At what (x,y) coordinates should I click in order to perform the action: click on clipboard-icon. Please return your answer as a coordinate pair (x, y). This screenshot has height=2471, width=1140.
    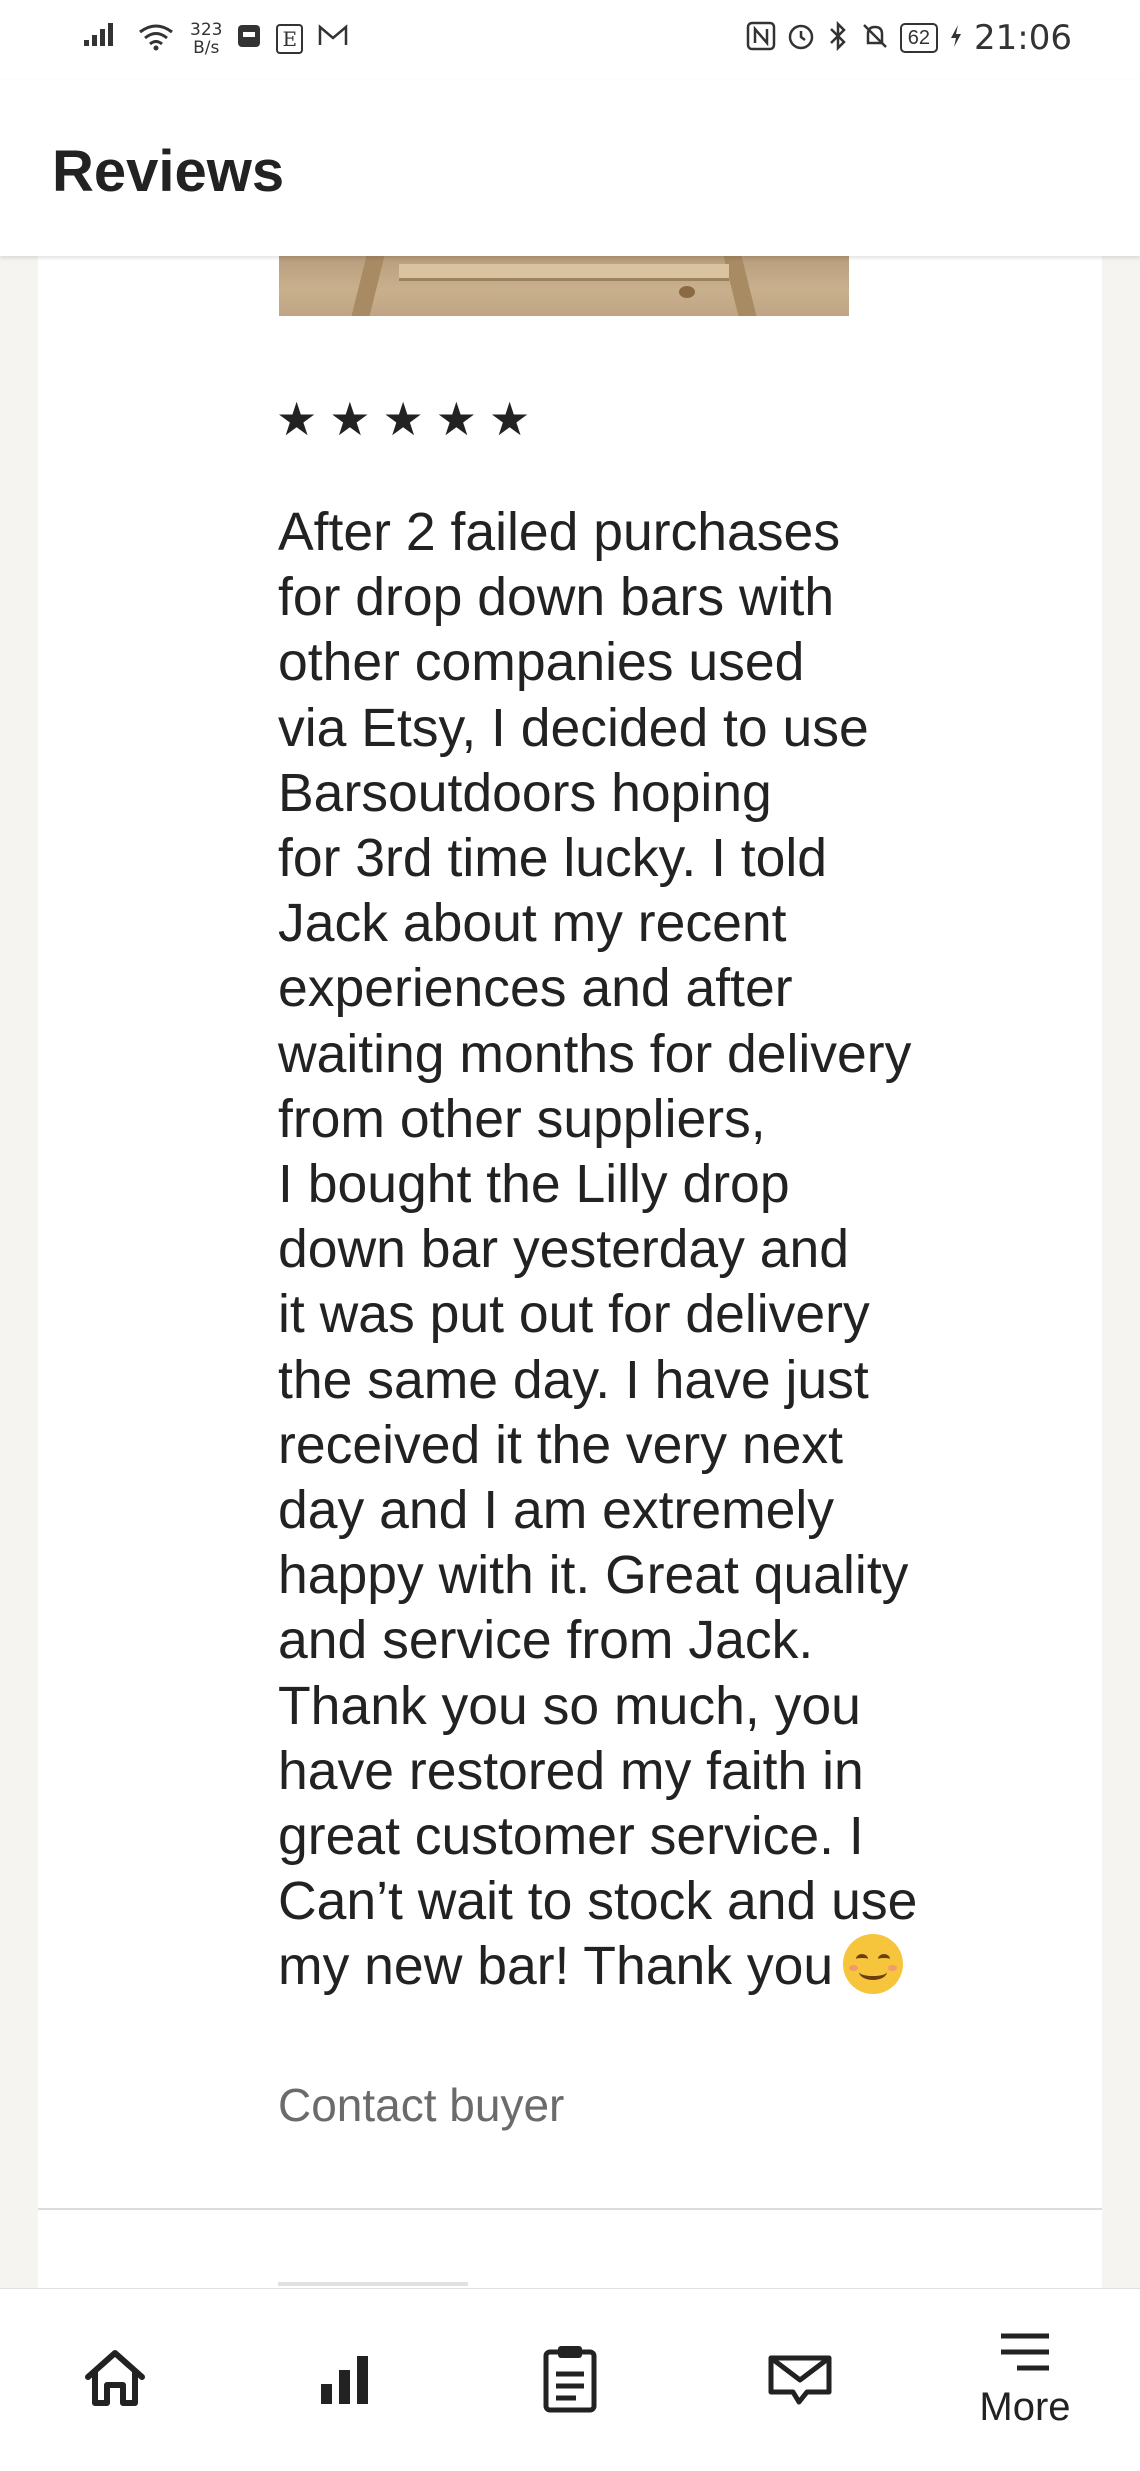
    Looking at the image, I should click on (570, 2380).